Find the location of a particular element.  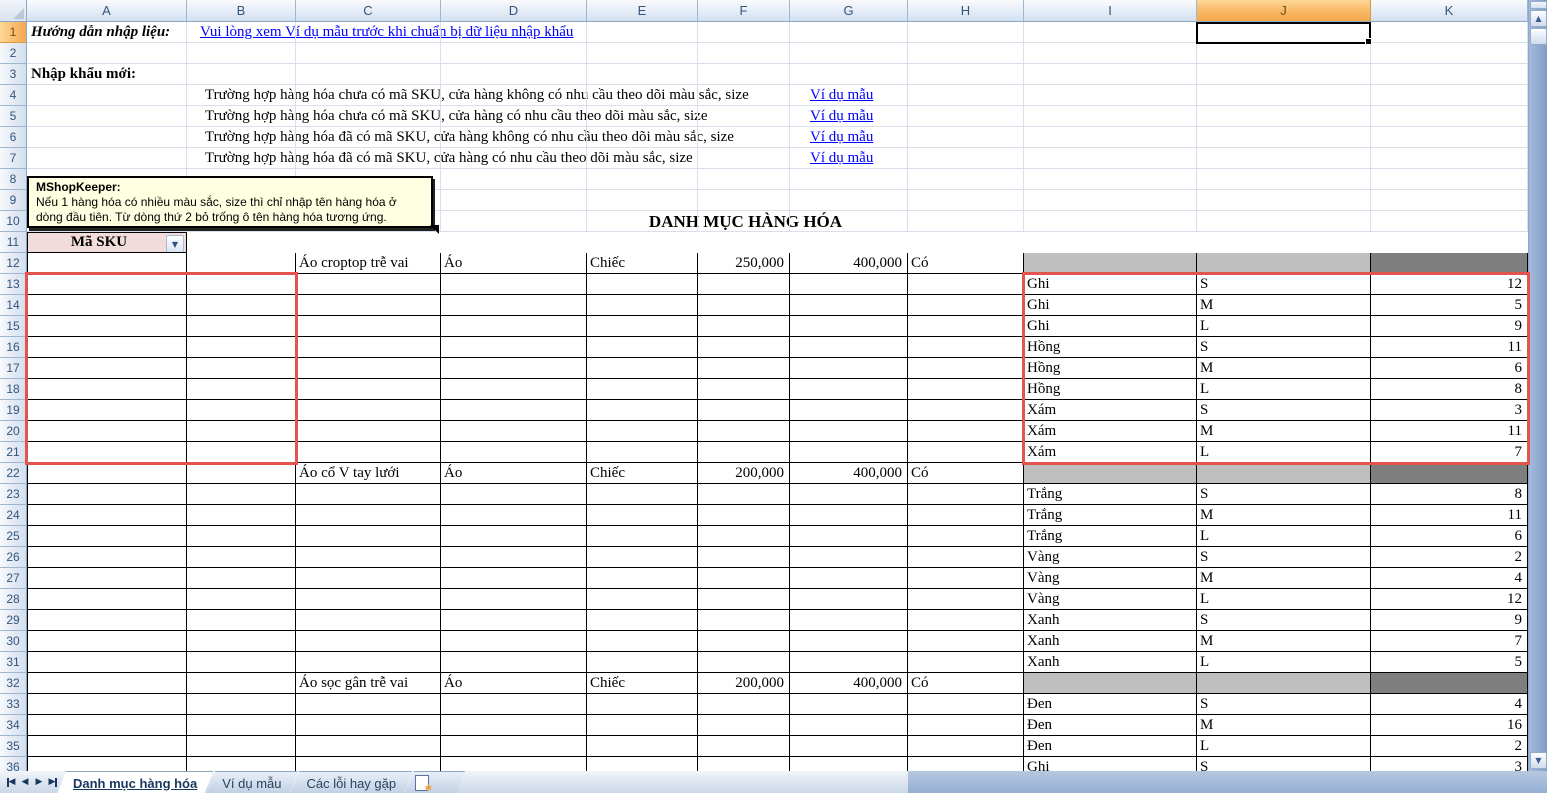

cell-H27 is located at coordinates (966, 578).